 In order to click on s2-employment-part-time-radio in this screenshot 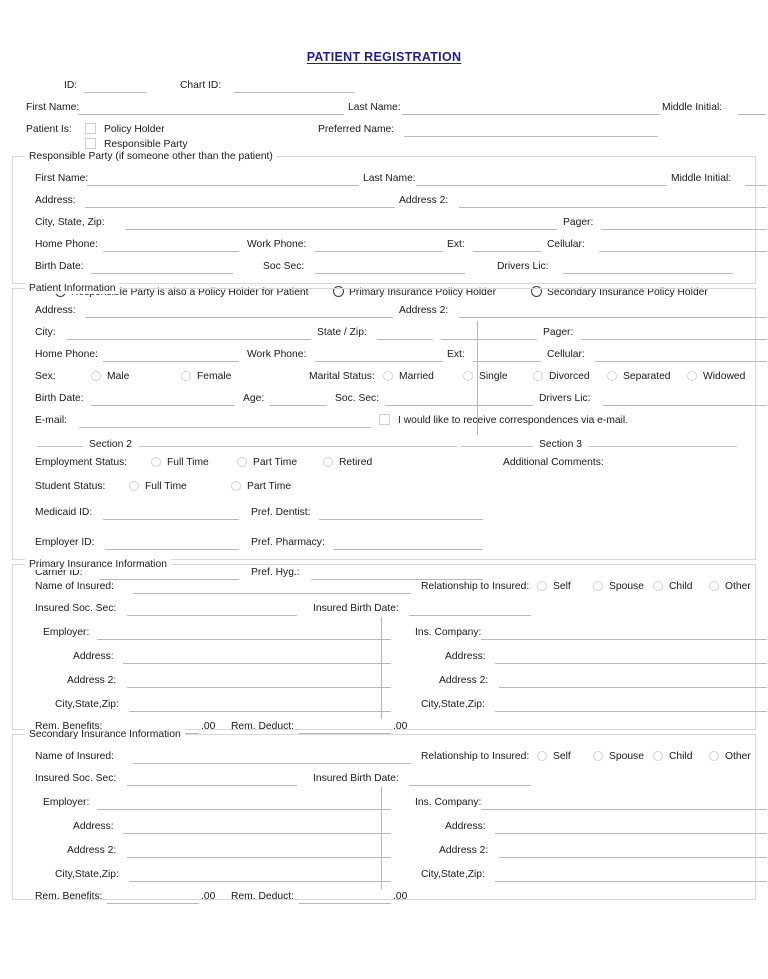, I will do `click(242, 462)`.